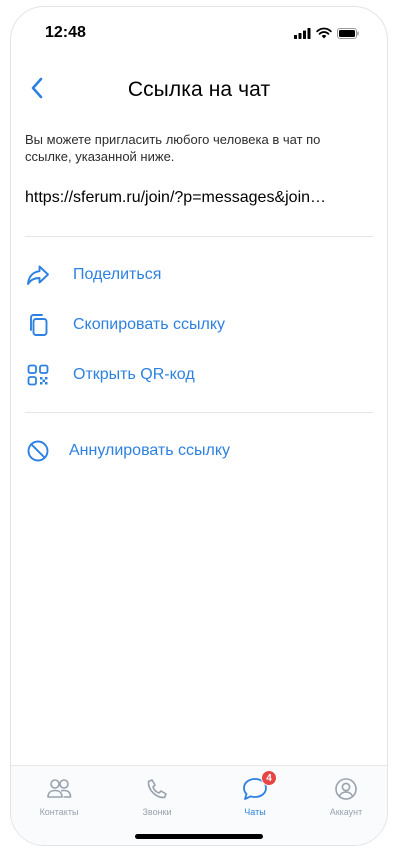  What do you see at coordinates (38, 325) in the screenshot?
I see `copy-icon` at bounding box center [38, 325].